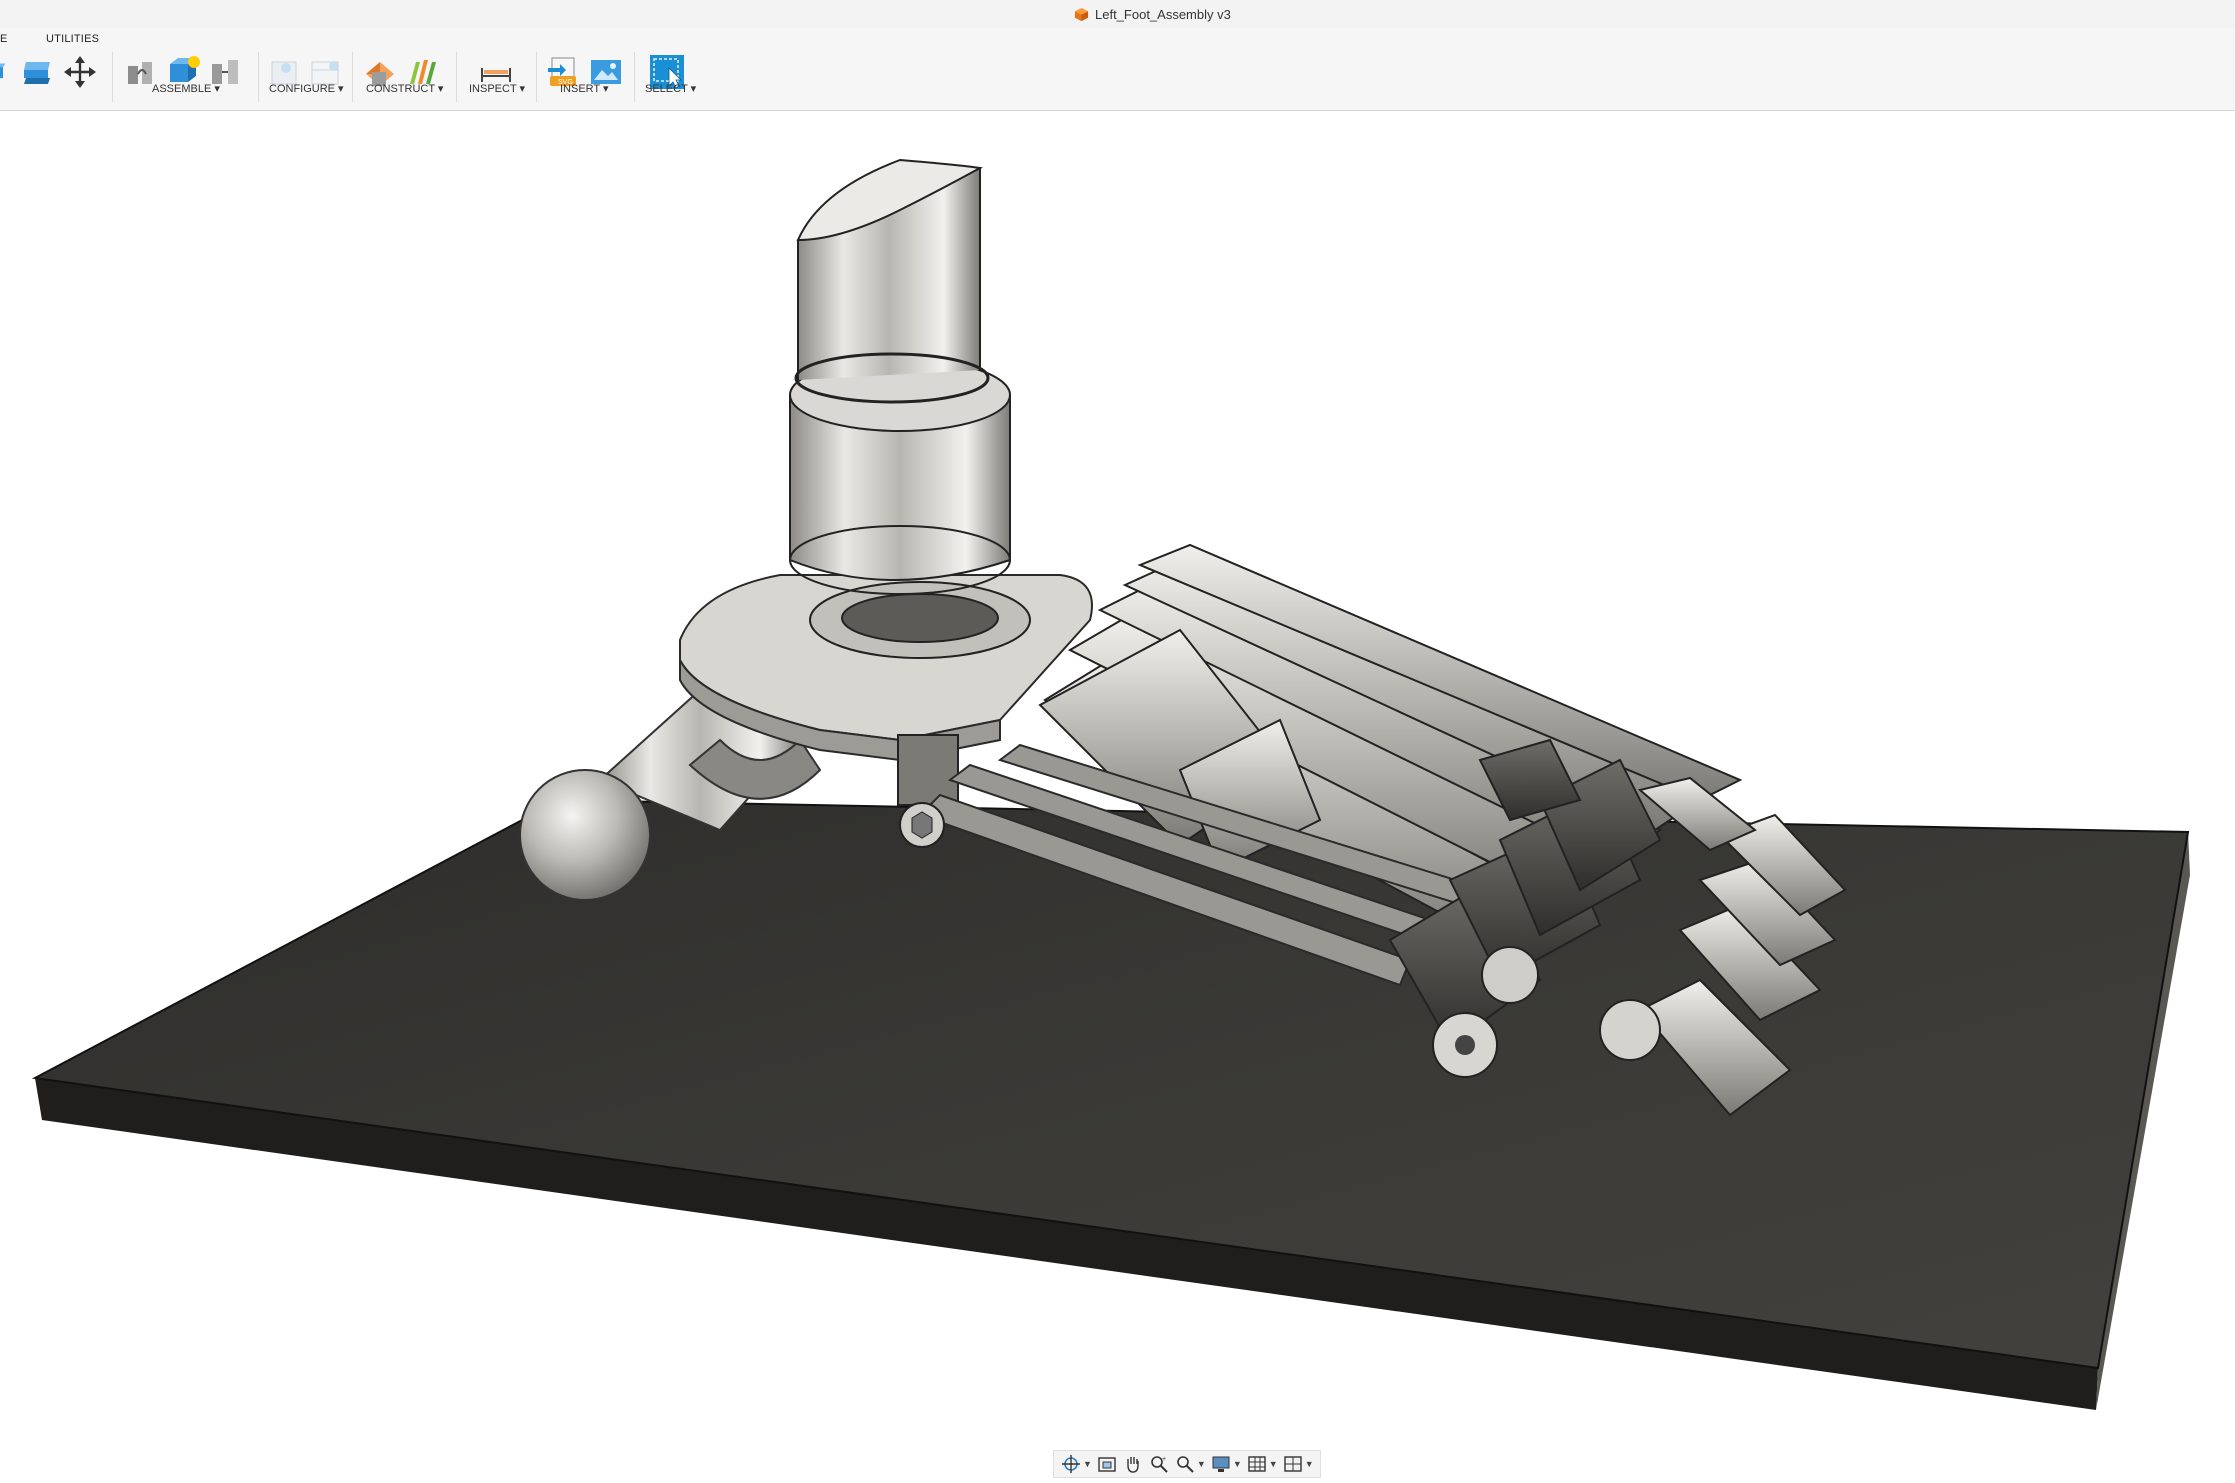 The image size is (2235, 1483). I want to click on document-title: Left_Foot_Assembly v3, so click(1152, 14).